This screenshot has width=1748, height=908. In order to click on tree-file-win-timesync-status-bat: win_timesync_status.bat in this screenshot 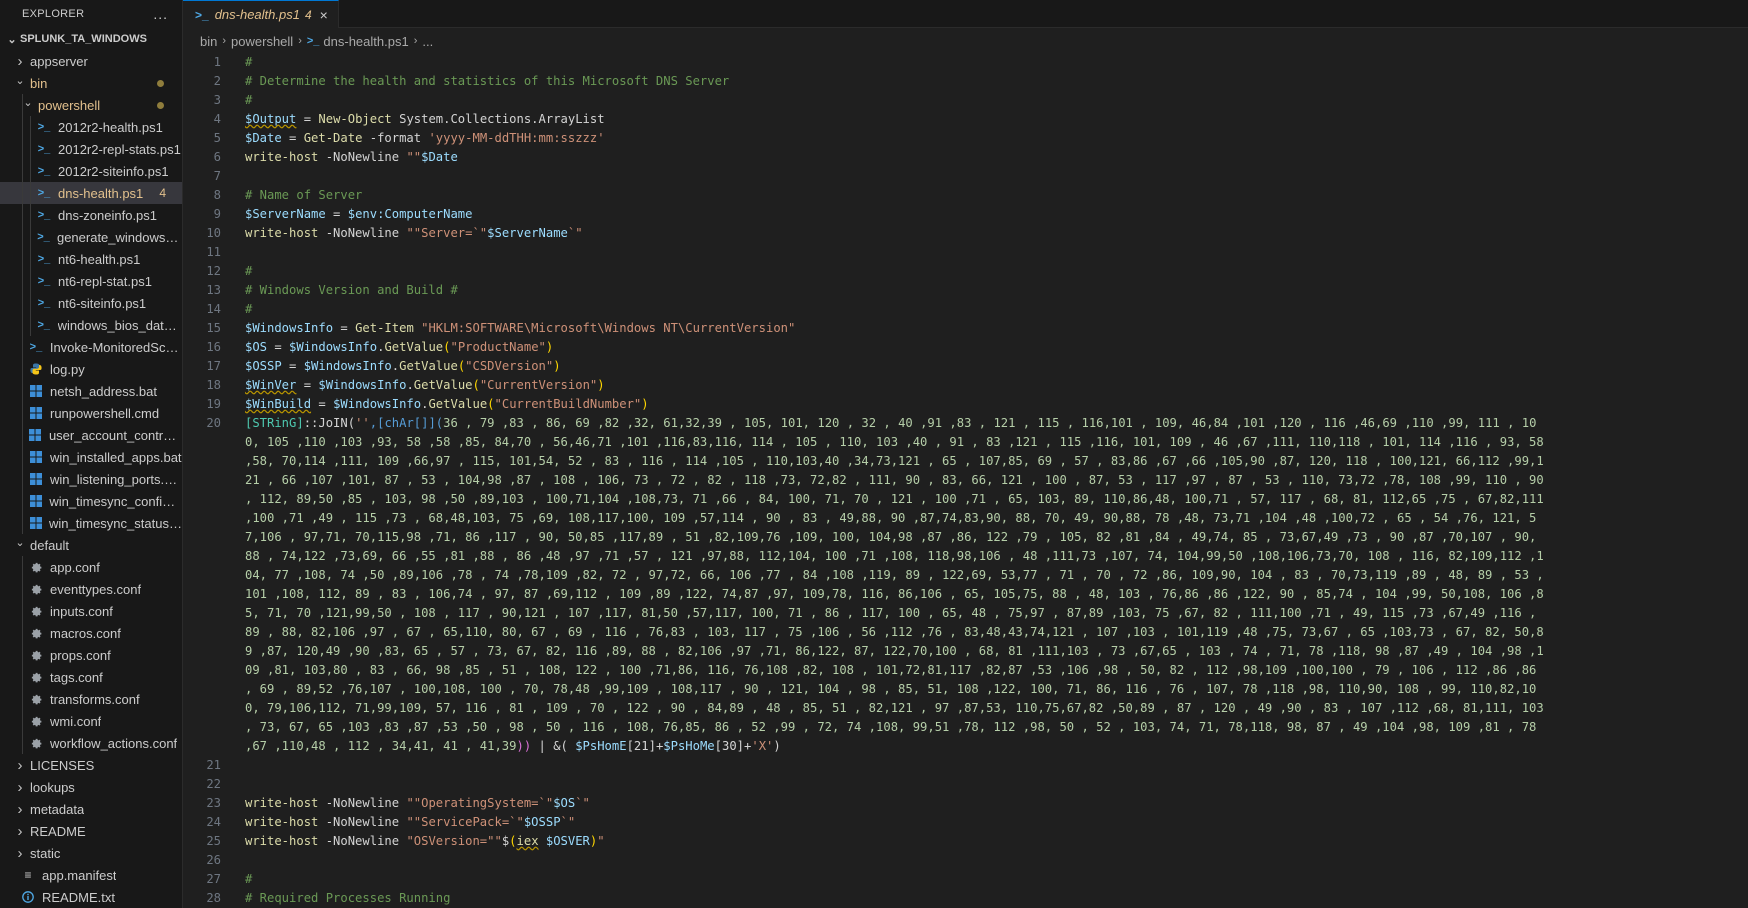, I will do `click(91, 523)`.